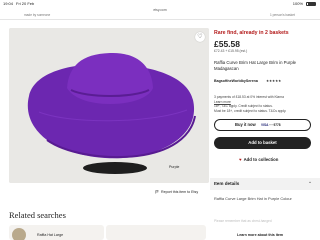 Image resolution: width=320 pixels, height=240 pixels. Describe the element at coordinates (56, 232) in the screenshot. I see `related-search-card: Raffia Hat Large` at that location.